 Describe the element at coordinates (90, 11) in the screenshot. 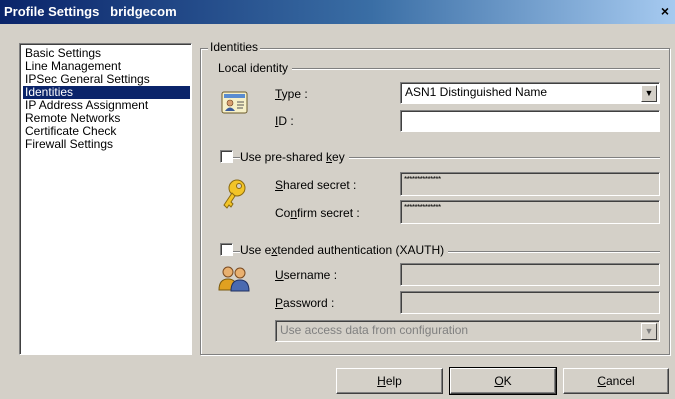

I see `window-title: Profile Settings bridgecom` at that location.